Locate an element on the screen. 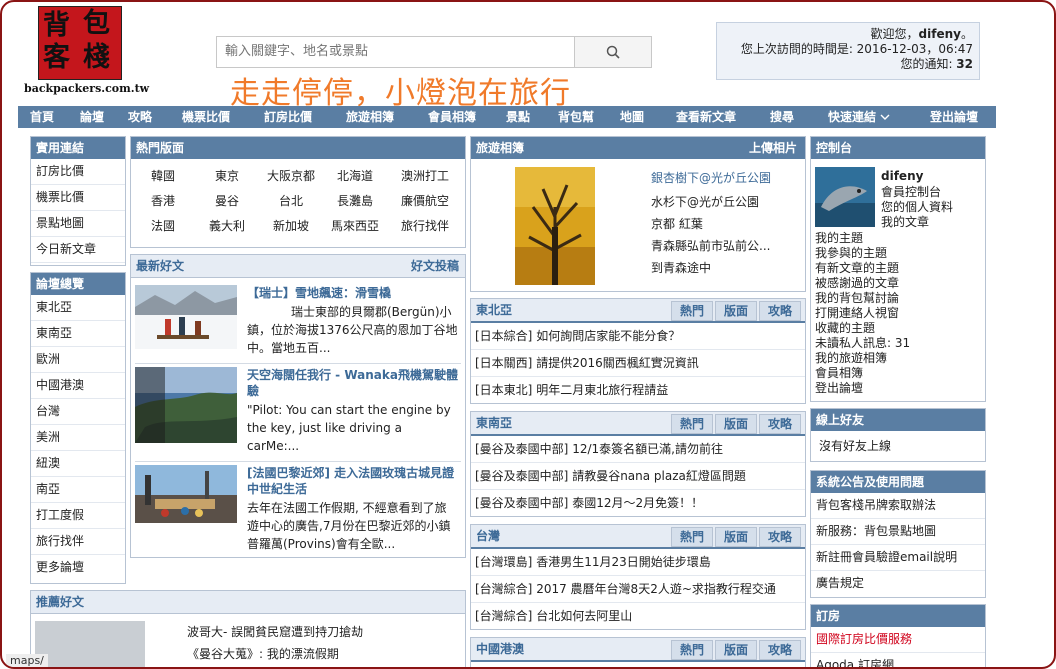  hot-board-link: 馬來西亞 is located at coordinates (355, 225).